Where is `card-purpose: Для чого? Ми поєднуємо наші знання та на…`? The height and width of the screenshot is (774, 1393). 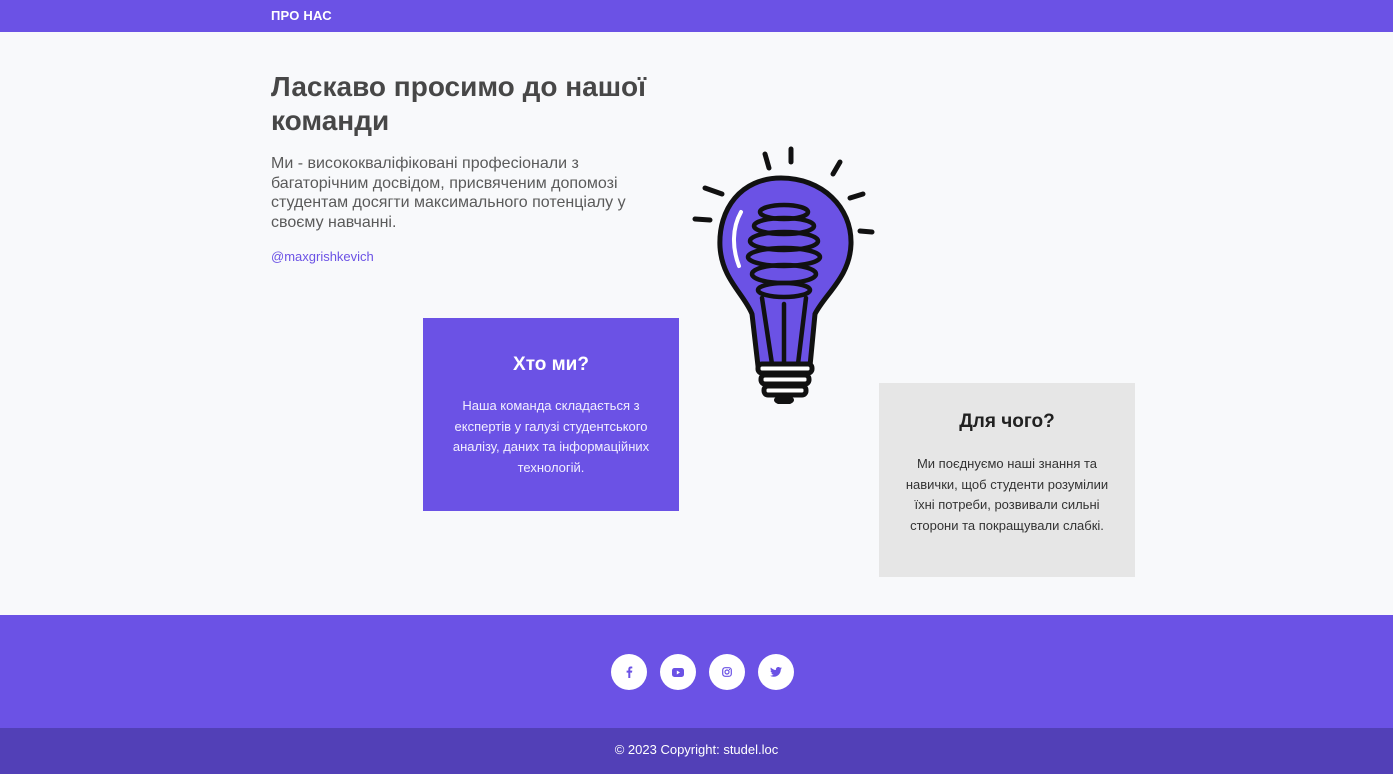 card-purpose: Для чого? Ми поєднуємо наші знання та на… is located at coordinates (1007, 480).